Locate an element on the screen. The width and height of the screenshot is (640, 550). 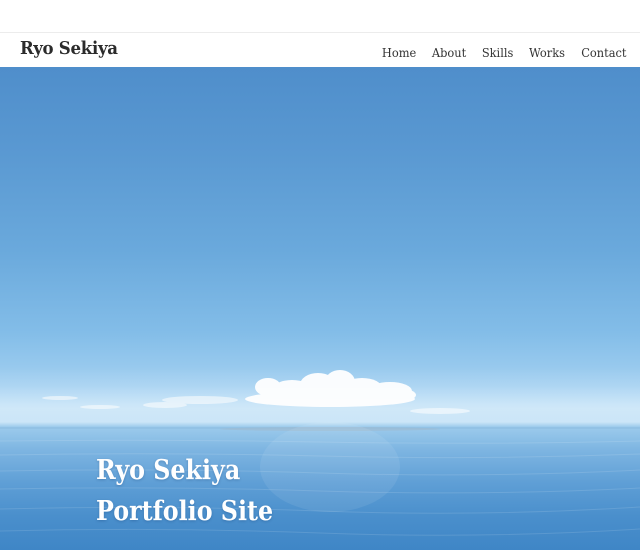
nav-link-contact: Contact is located at coordinates (604, 53).